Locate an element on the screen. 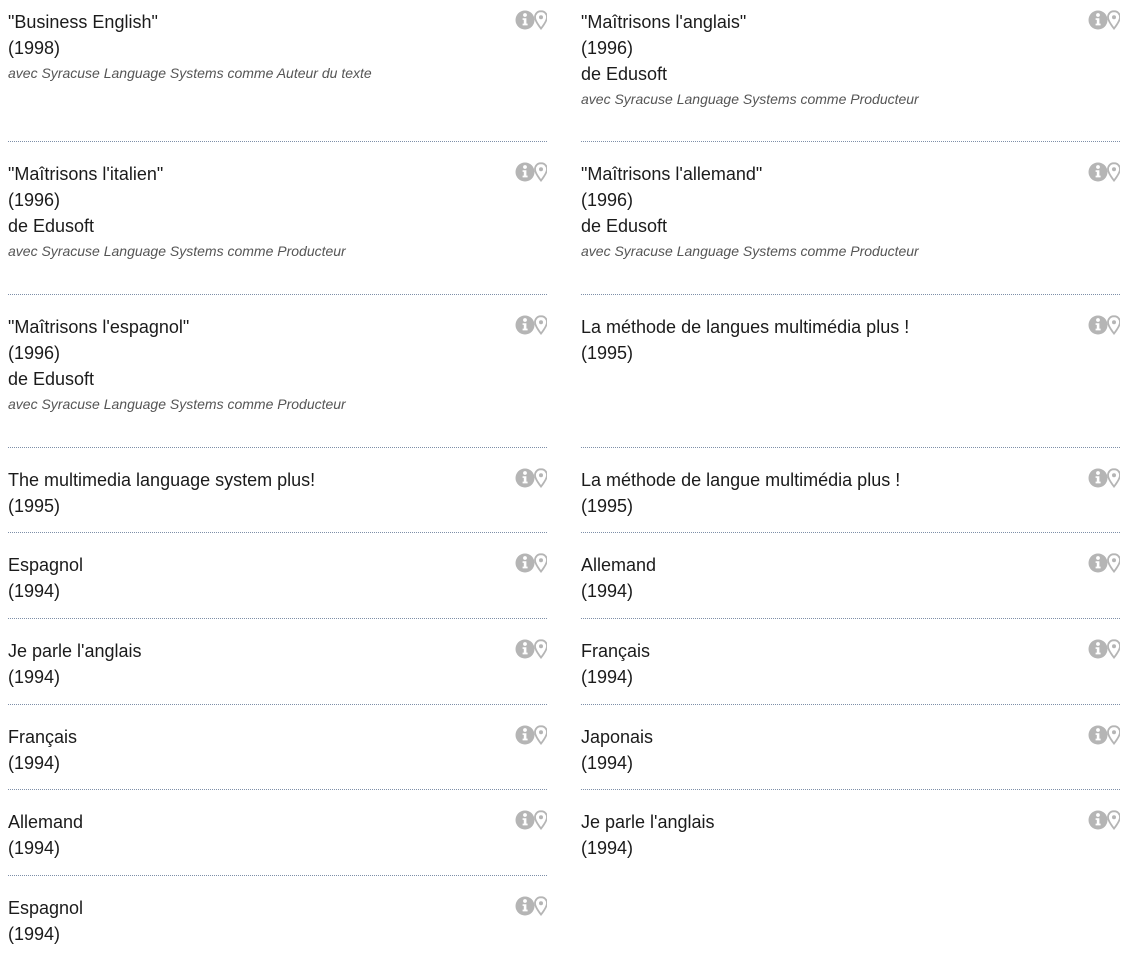 This screenshot has height=974, width=1127. entry-title: La méthode de langue multimédia plus ! is located at coordinates (850, 475).